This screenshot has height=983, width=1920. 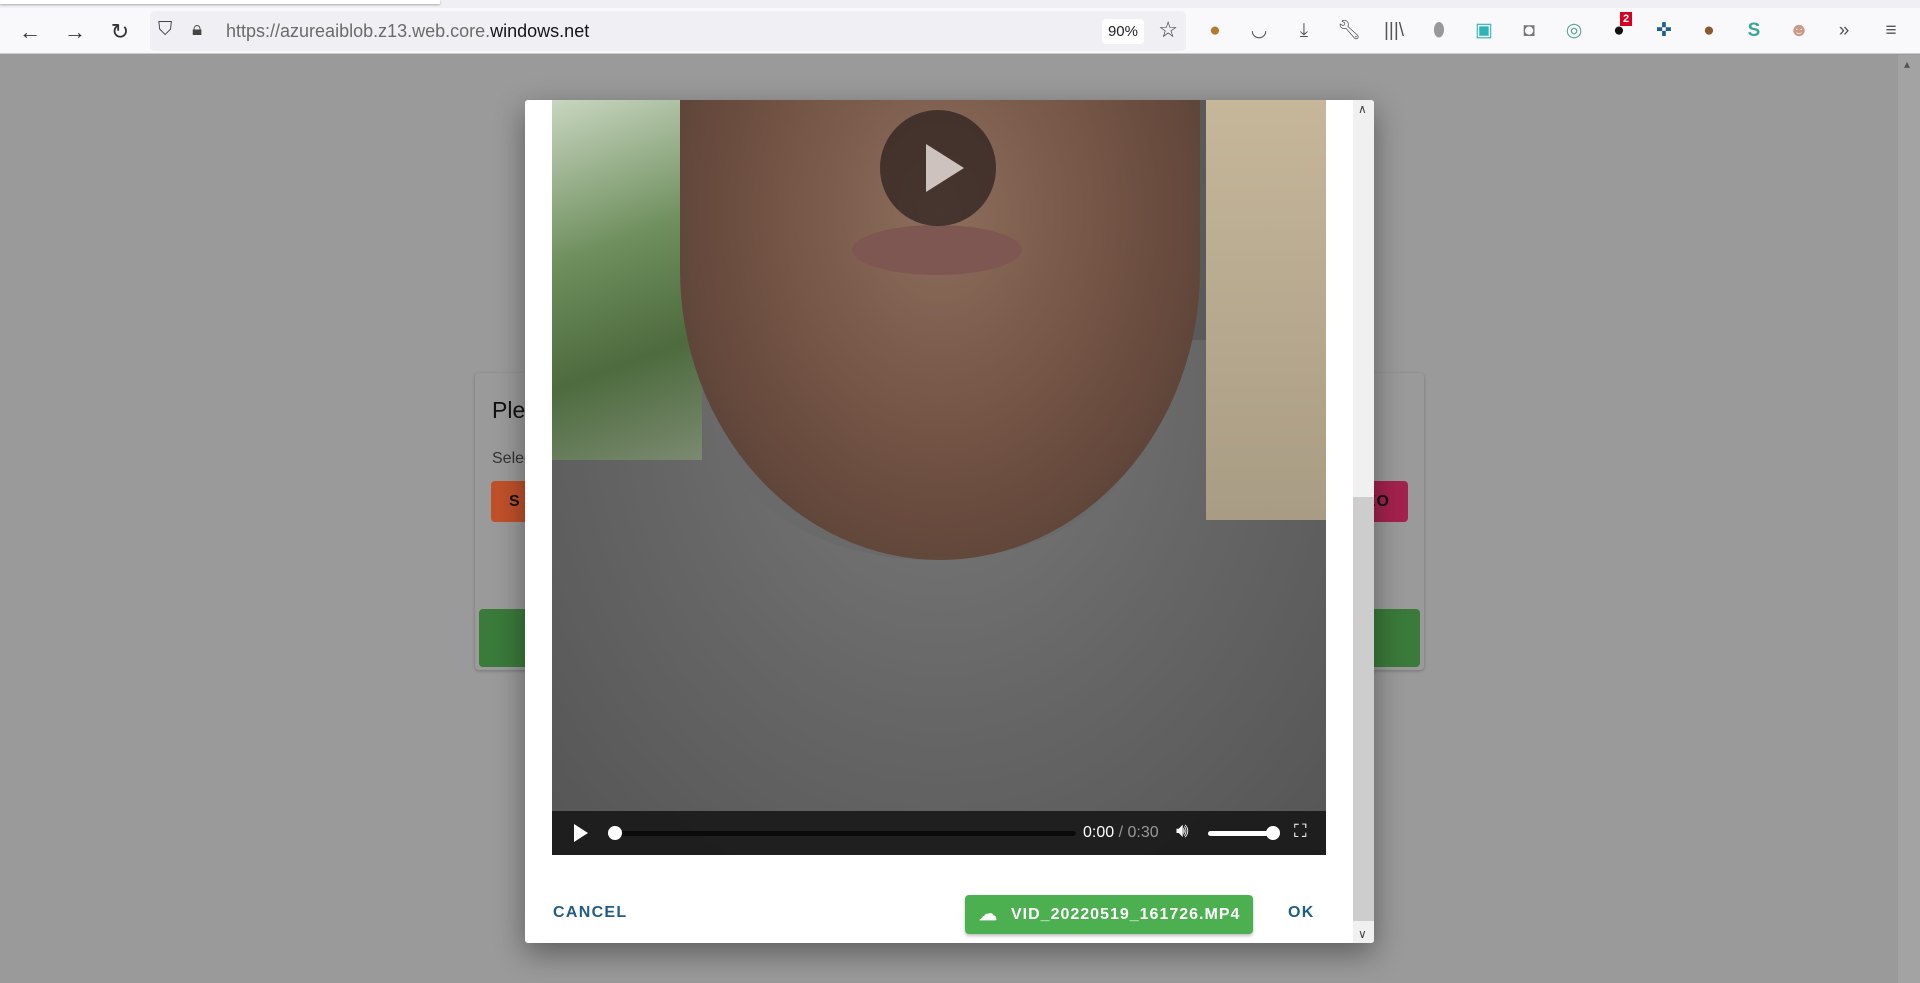 I want to click on video-frame-wall, so click(x=1266, y=310).